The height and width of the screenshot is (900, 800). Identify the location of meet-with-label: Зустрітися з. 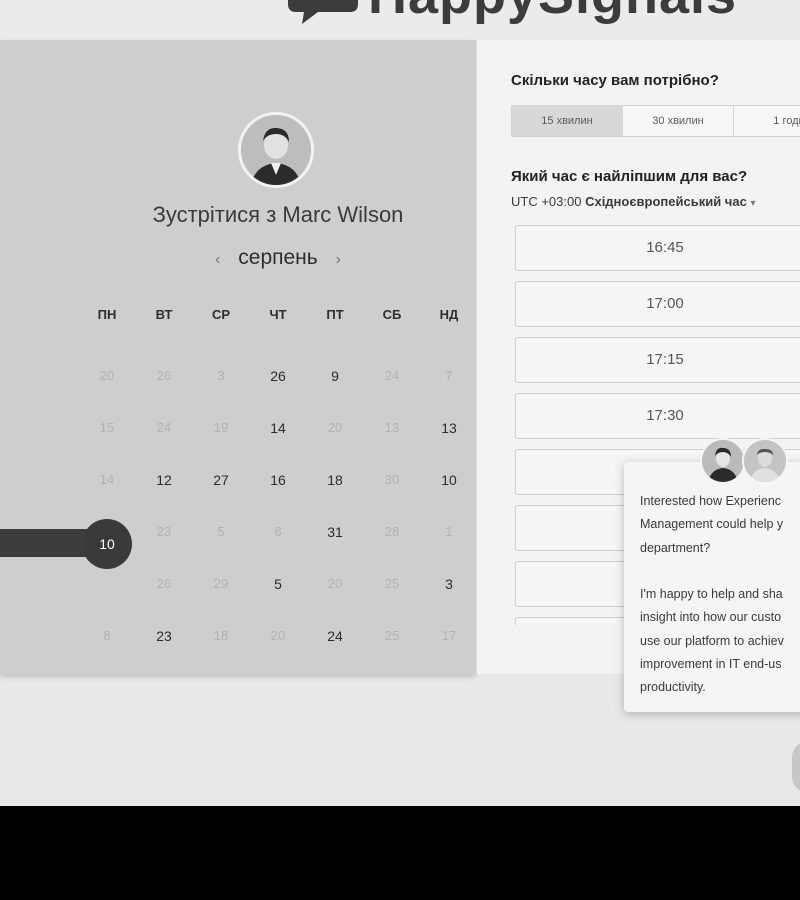
(214, 214).